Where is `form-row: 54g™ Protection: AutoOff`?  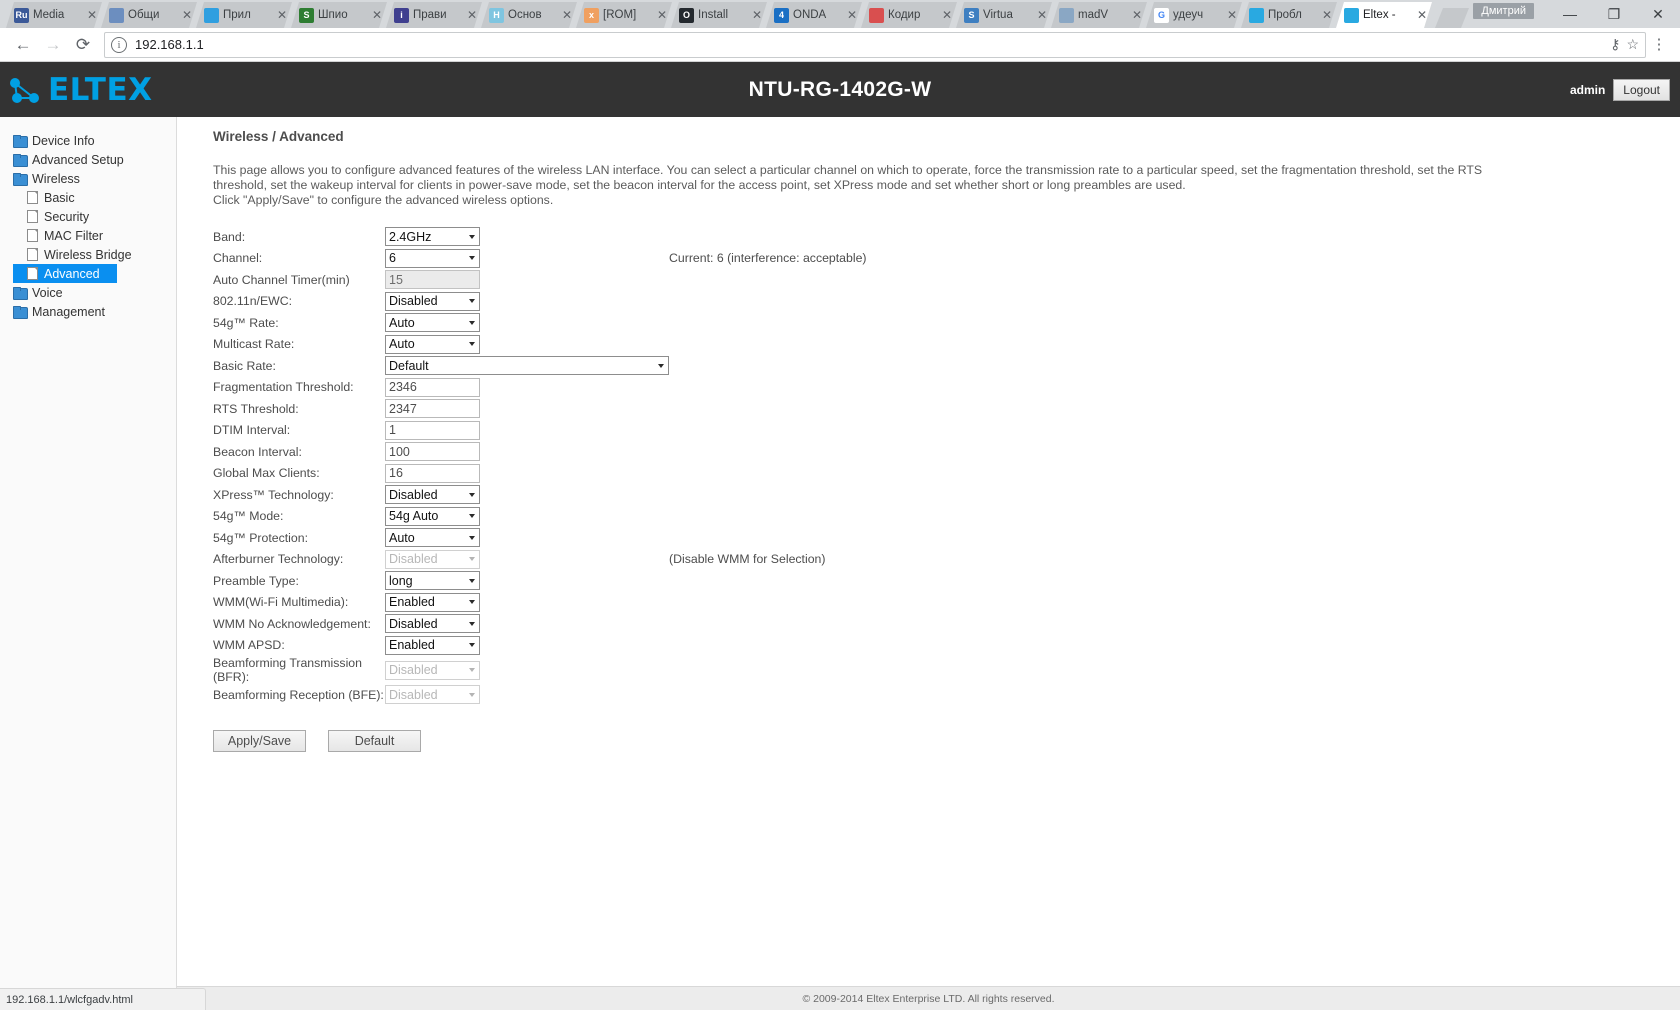 form-row: 54g™ Protection: AutoOff is located at coordinates (540, 538).